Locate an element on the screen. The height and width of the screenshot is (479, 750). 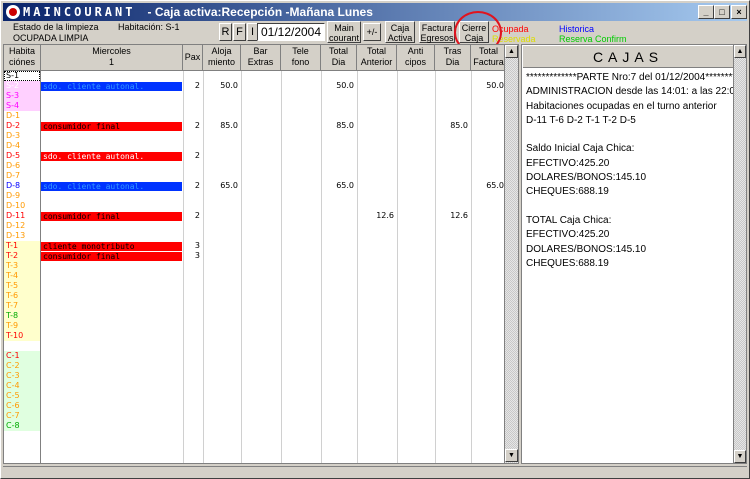
col-total-dia: Total Dia is located at coordinates (339, 58).